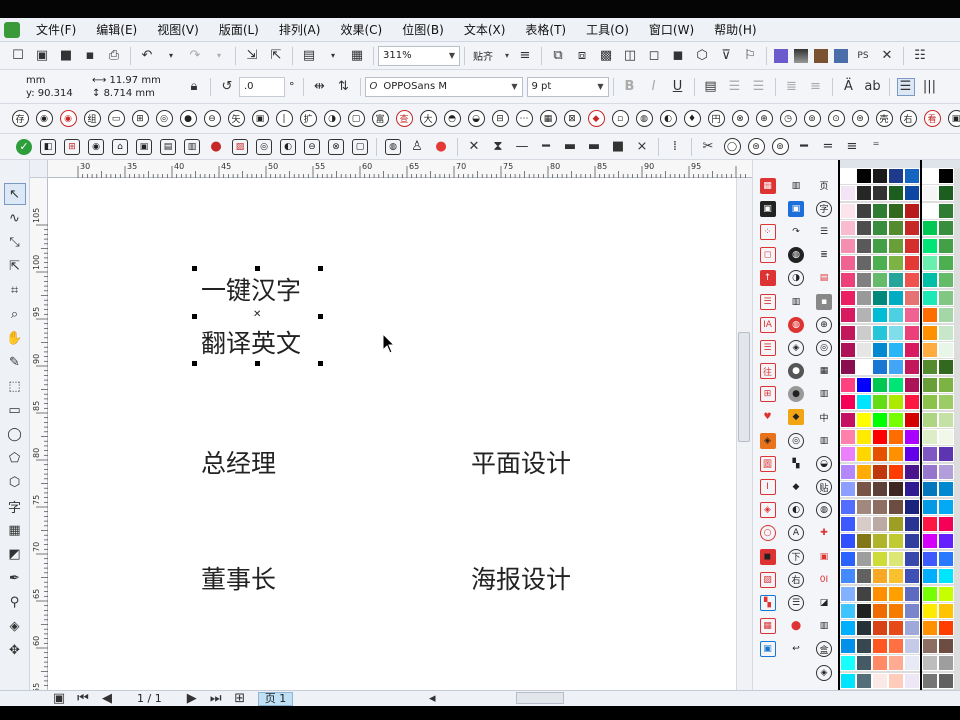 Image resolution: width=960 pixels, height=720 pixels. Describe the element at coordinates (836, 118) in the screenshot. I see `plugin-button-35: ⊙` at that location.